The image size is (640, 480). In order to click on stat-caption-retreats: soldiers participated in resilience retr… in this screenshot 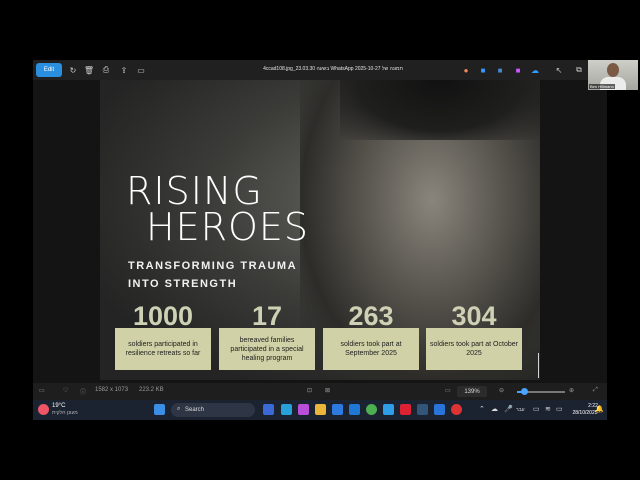, I will do `click(163, 349)`.